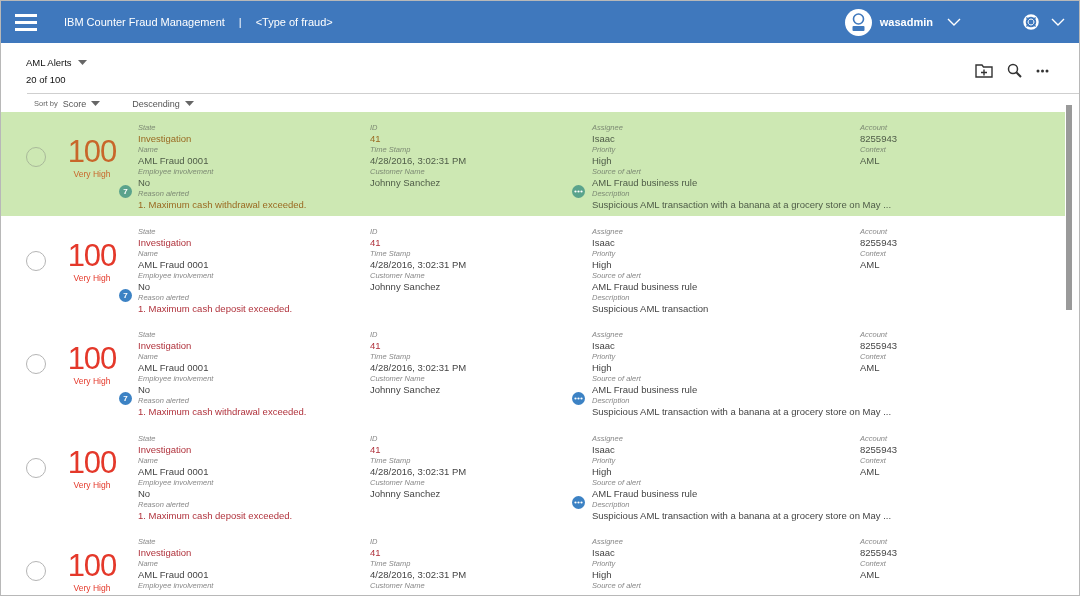  What do you see at coordinates (1031, 22) in the screenshot?
I see `lifebuoy-icon` at bounding box center [1031, 22].